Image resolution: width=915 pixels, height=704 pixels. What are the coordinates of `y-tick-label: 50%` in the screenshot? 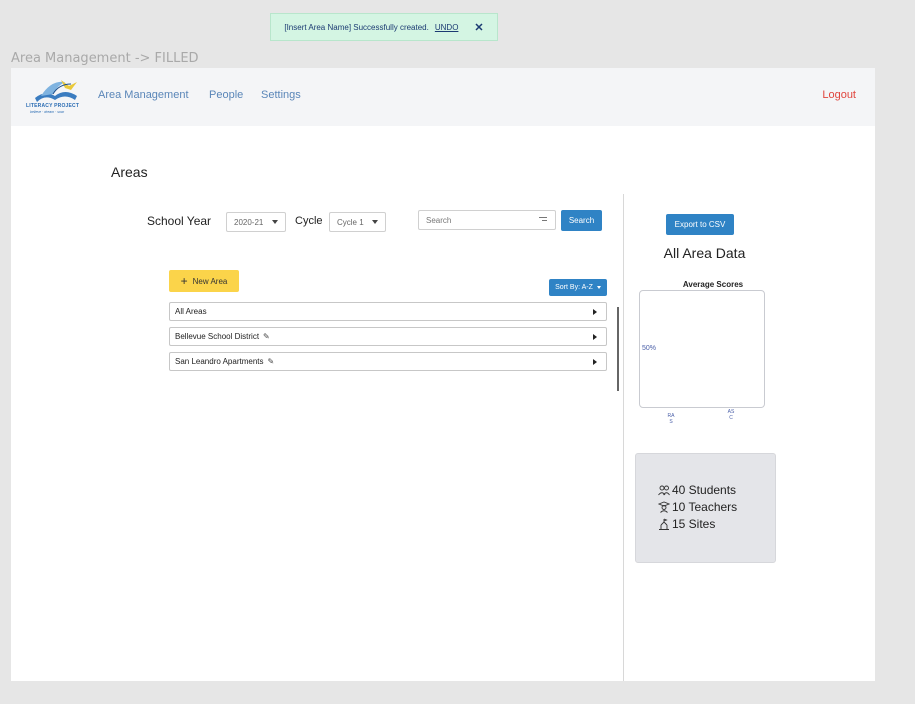 It's located at (649, 348).